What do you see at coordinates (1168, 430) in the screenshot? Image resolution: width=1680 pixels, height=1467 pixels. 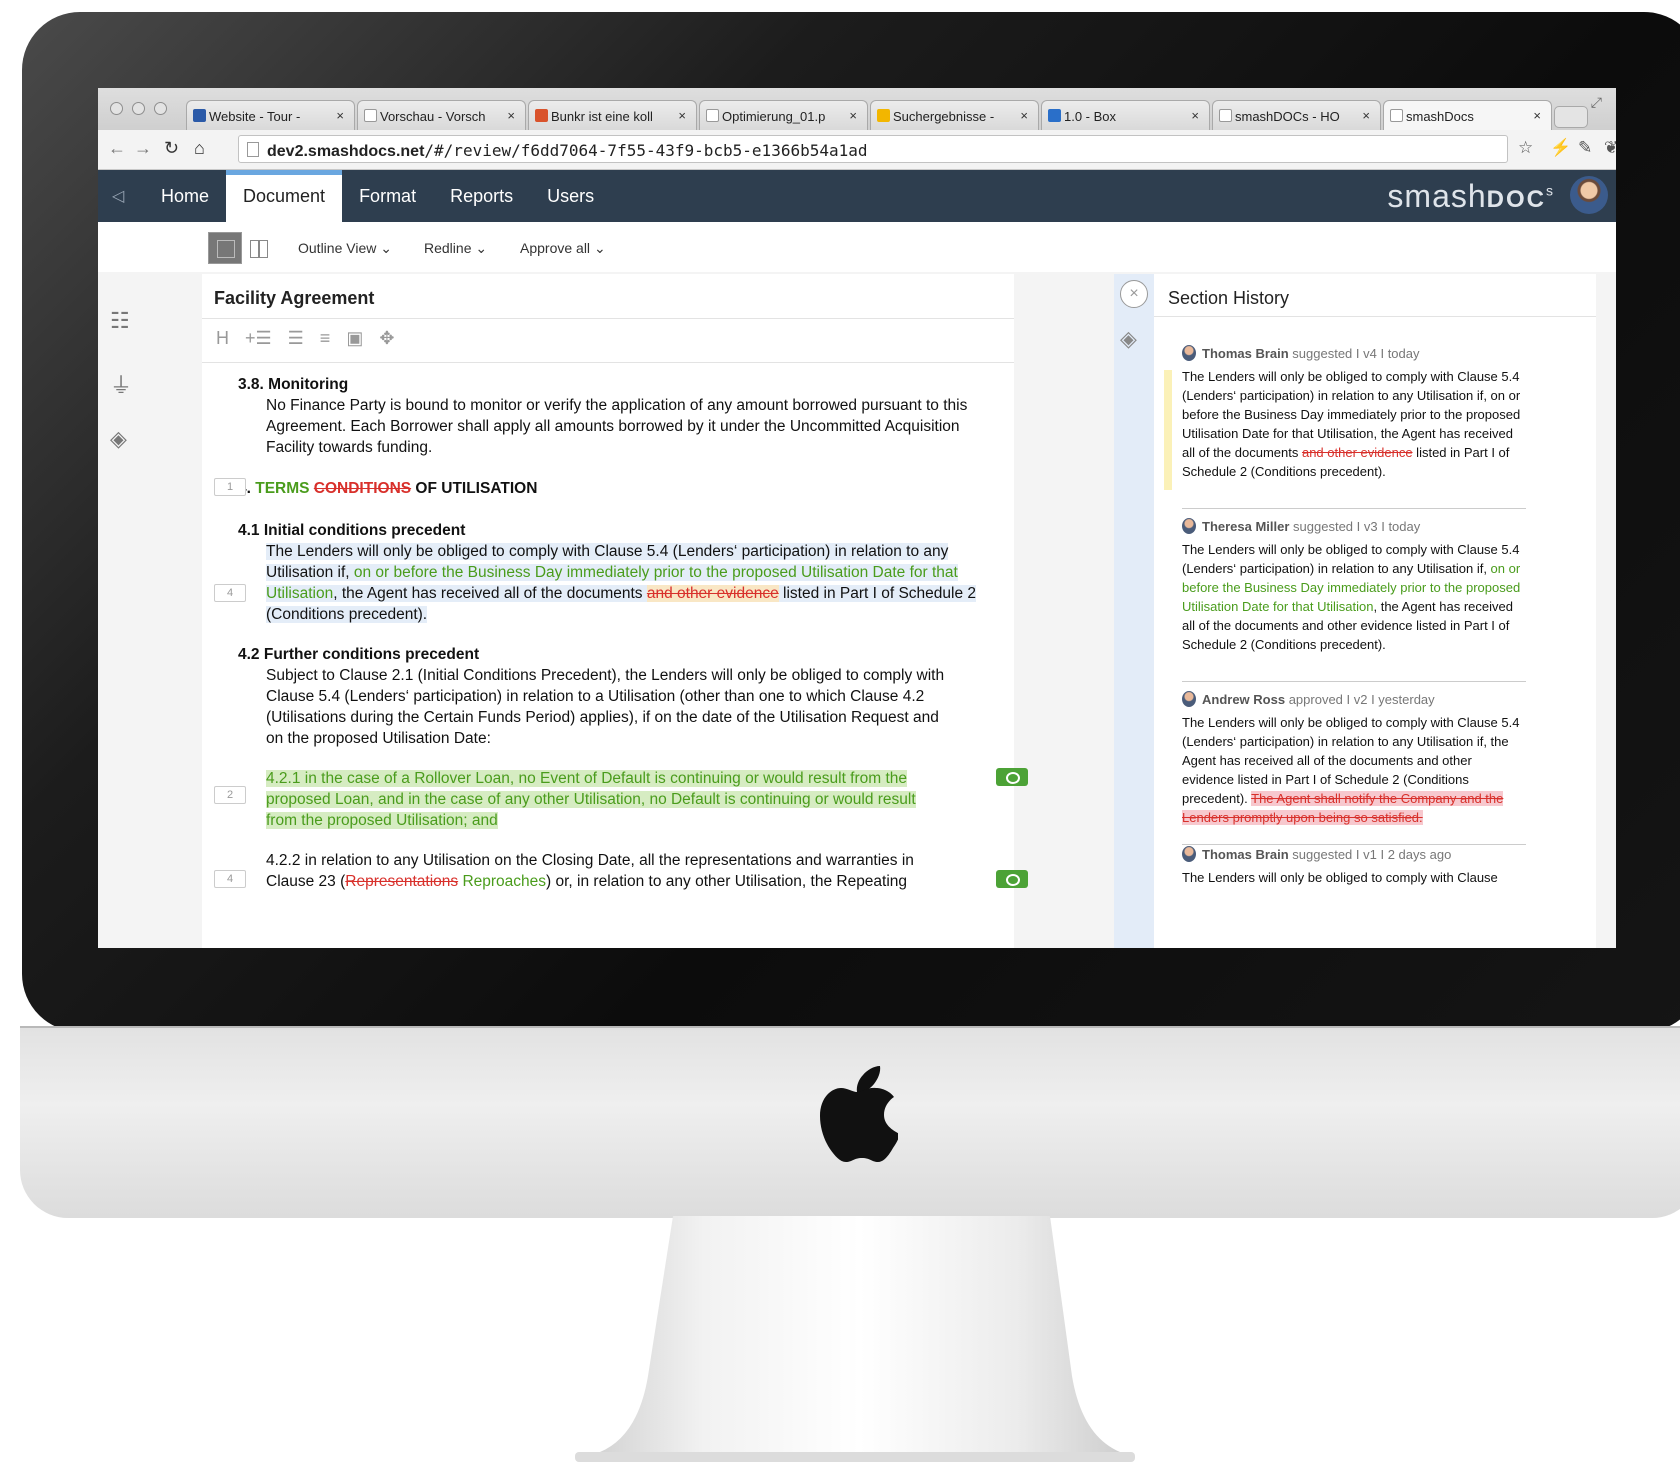 I see `current-version-marker` at bounding box center [1168, 430].